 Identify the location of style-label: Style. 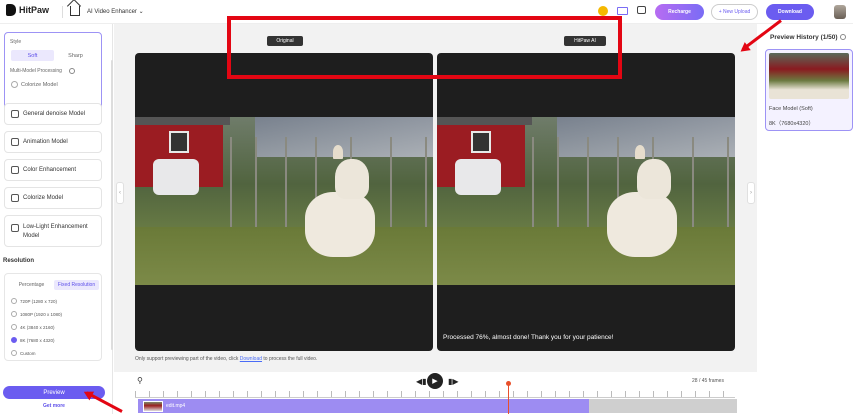
(16, 42).